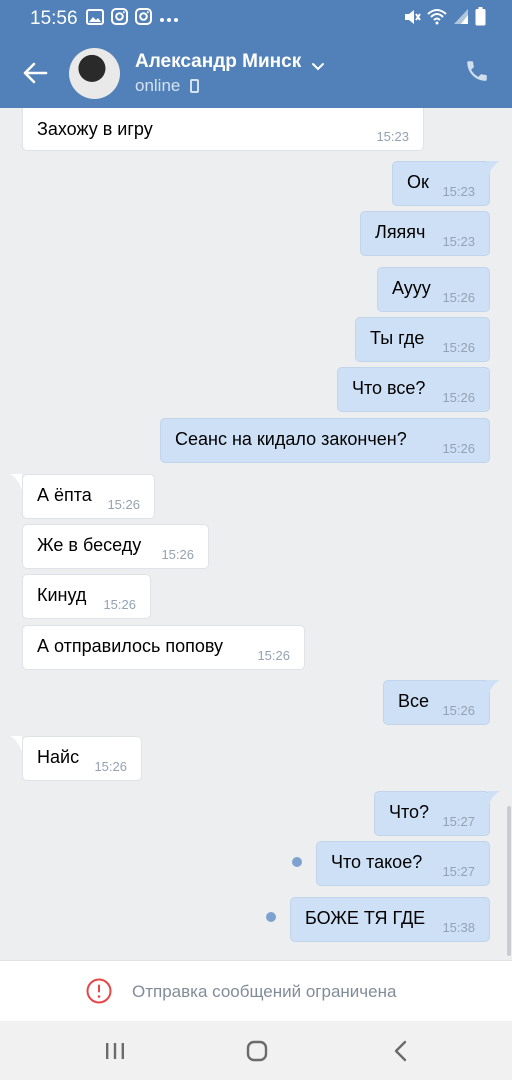 This screenshot has width=512, height=1080. I want to click on system-icons, so click(444, 19).